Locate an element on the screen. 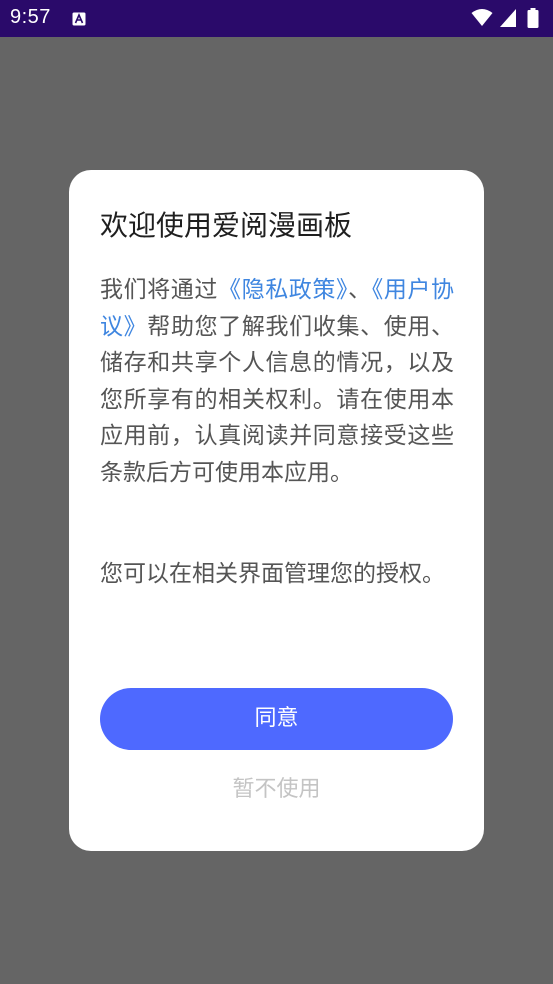 The image size is (553, 984). status-bar: 9:57 is located at coordinates (276, 18).